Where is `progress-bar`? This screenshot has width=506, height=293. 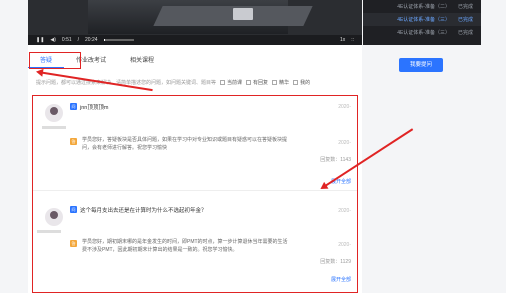 progress-bar is located at coordinates (118, 40).